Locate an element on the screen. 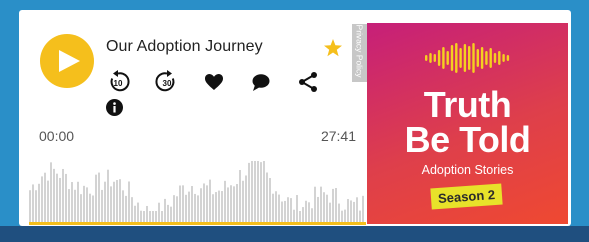  privacy-policy-link: Privacy Policy is located at coordinates (359, 53).